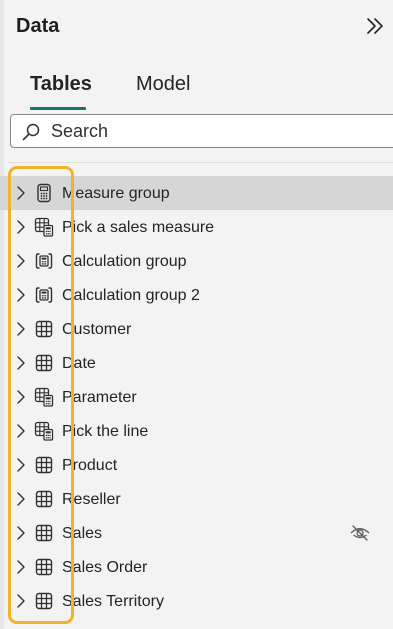 The height and width of the screenshot is (629, 393). Describe the element at coordinates (196, 88) in the screenshot. I see `pane-tabs: Tables Model` at that location.